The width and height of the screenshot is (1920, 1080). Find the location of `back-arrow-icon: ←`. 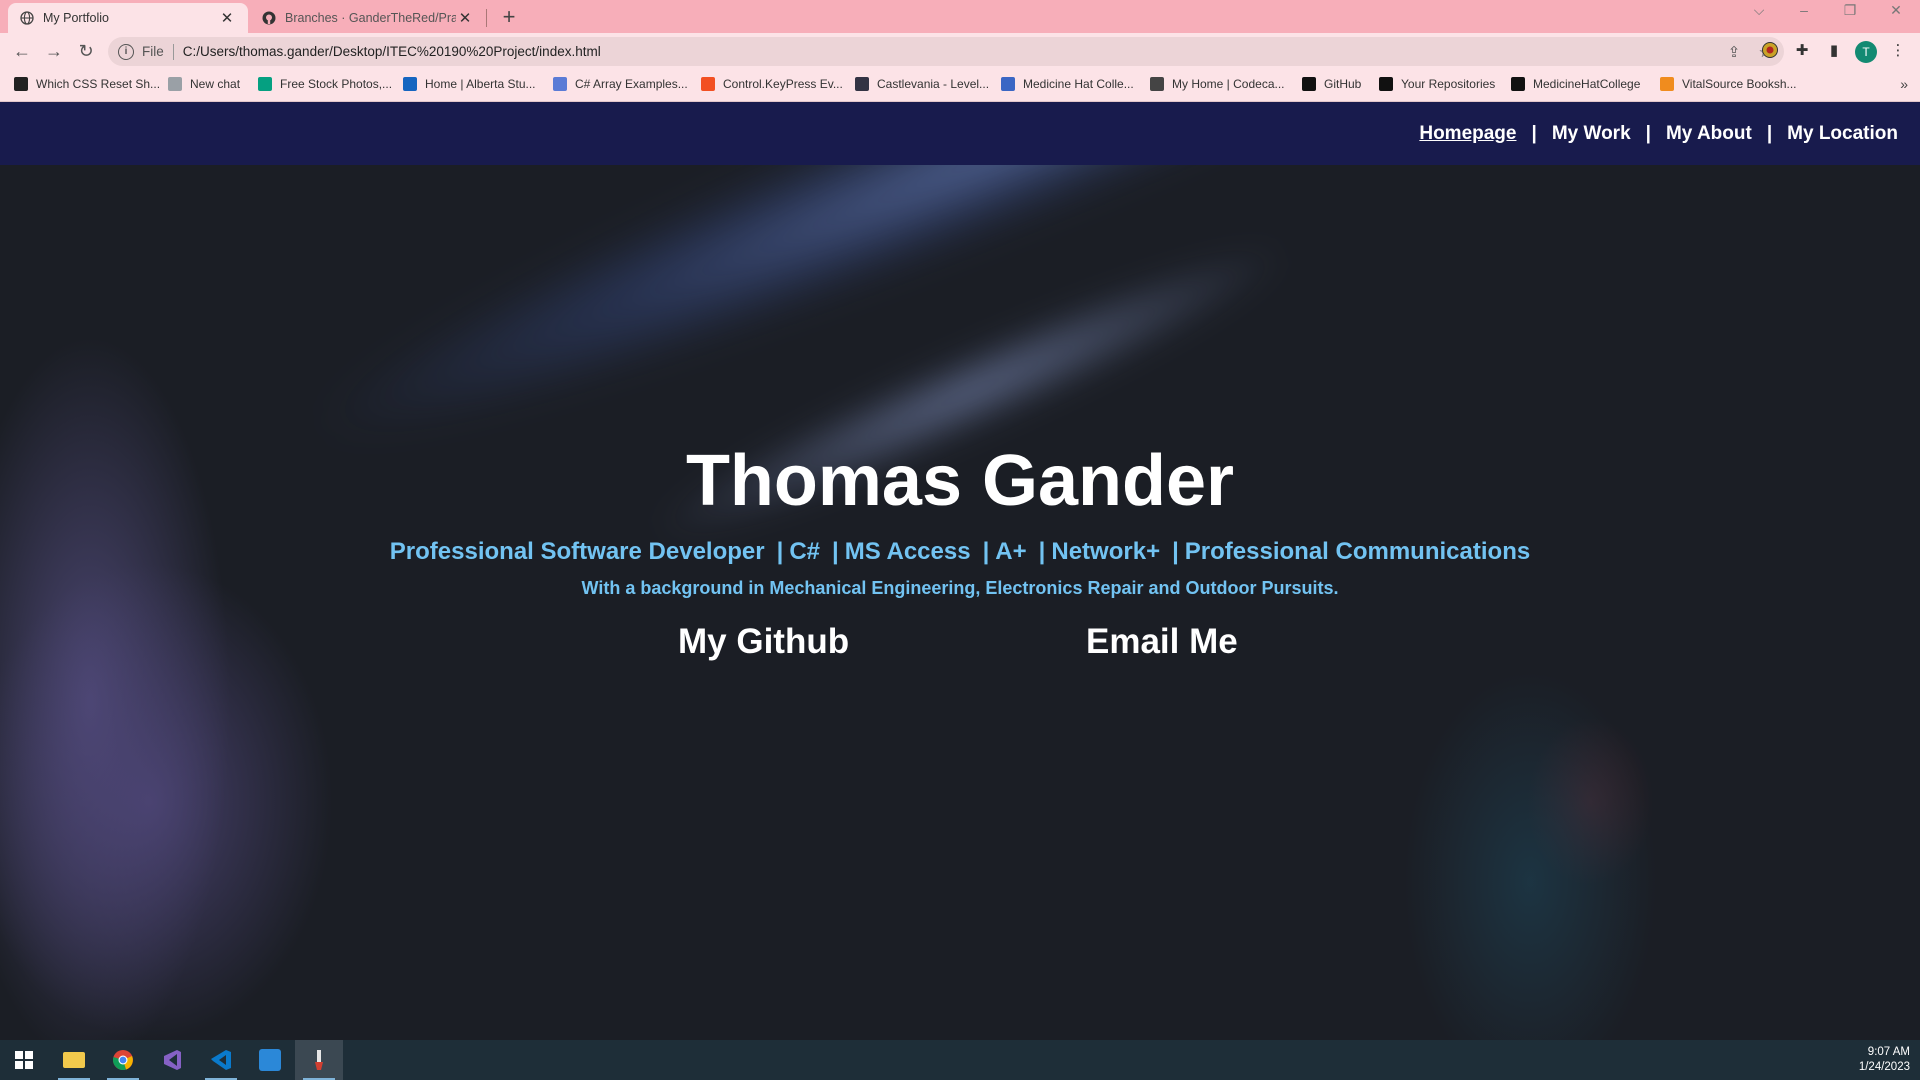

back-arrow-icon: ← is located at coordinates (22, 52).